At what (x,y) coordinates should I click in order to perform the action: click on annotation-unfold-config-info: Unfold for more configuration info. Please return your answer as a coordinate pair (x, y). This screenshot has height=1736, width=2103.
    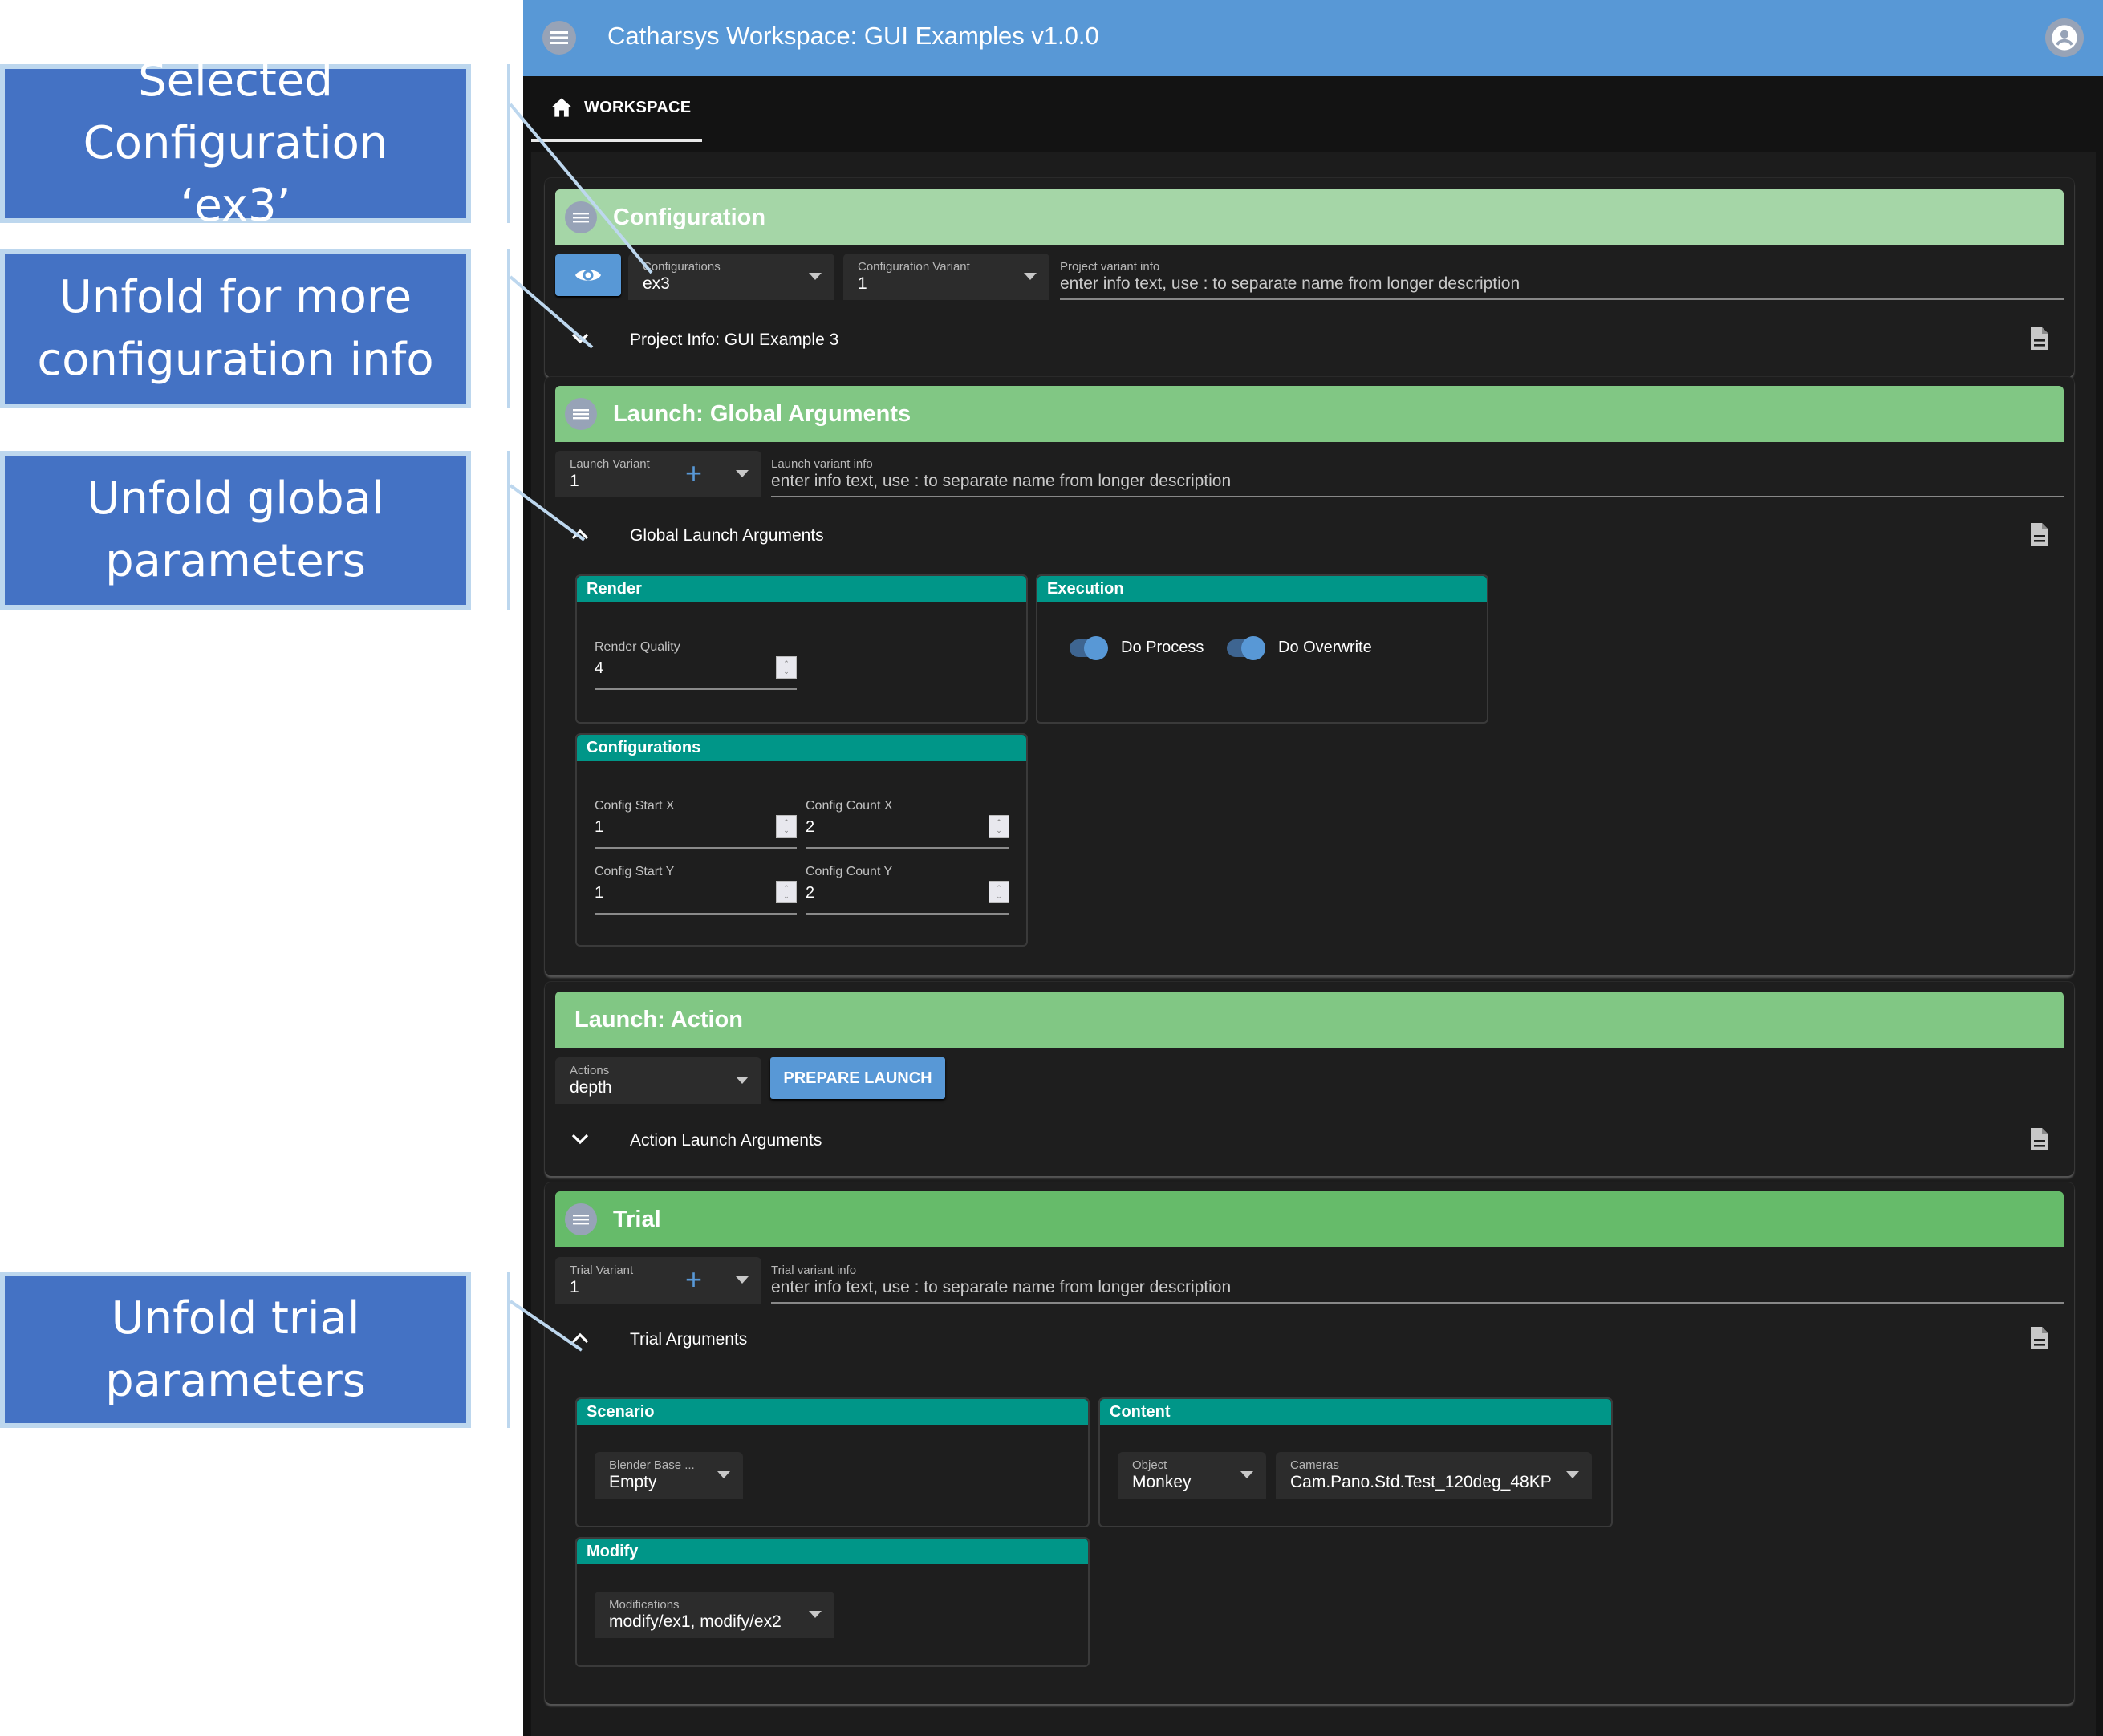
    Looking at the image, I should click on (236, 329).